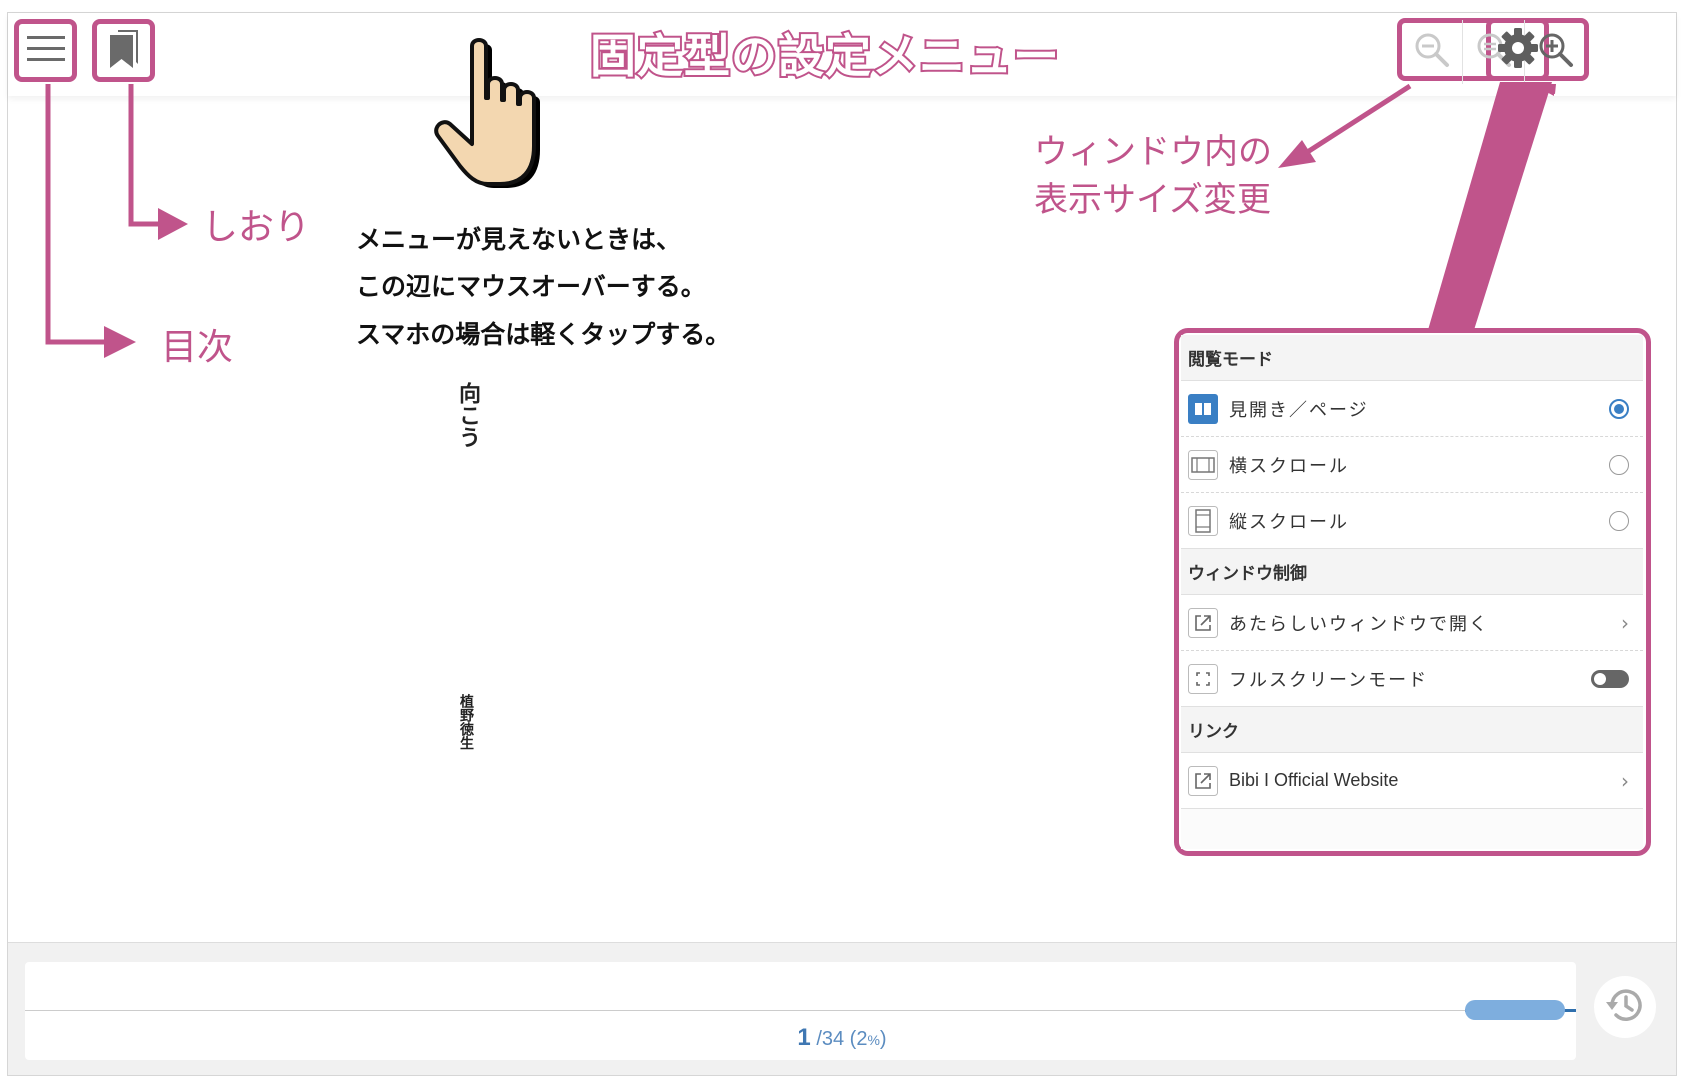 Image resolution: width=1684 pixels, height=1080 pixels. Describe the element at coordinates (850, 1039) in the screenshot. I see `percent-open: (` at that location.